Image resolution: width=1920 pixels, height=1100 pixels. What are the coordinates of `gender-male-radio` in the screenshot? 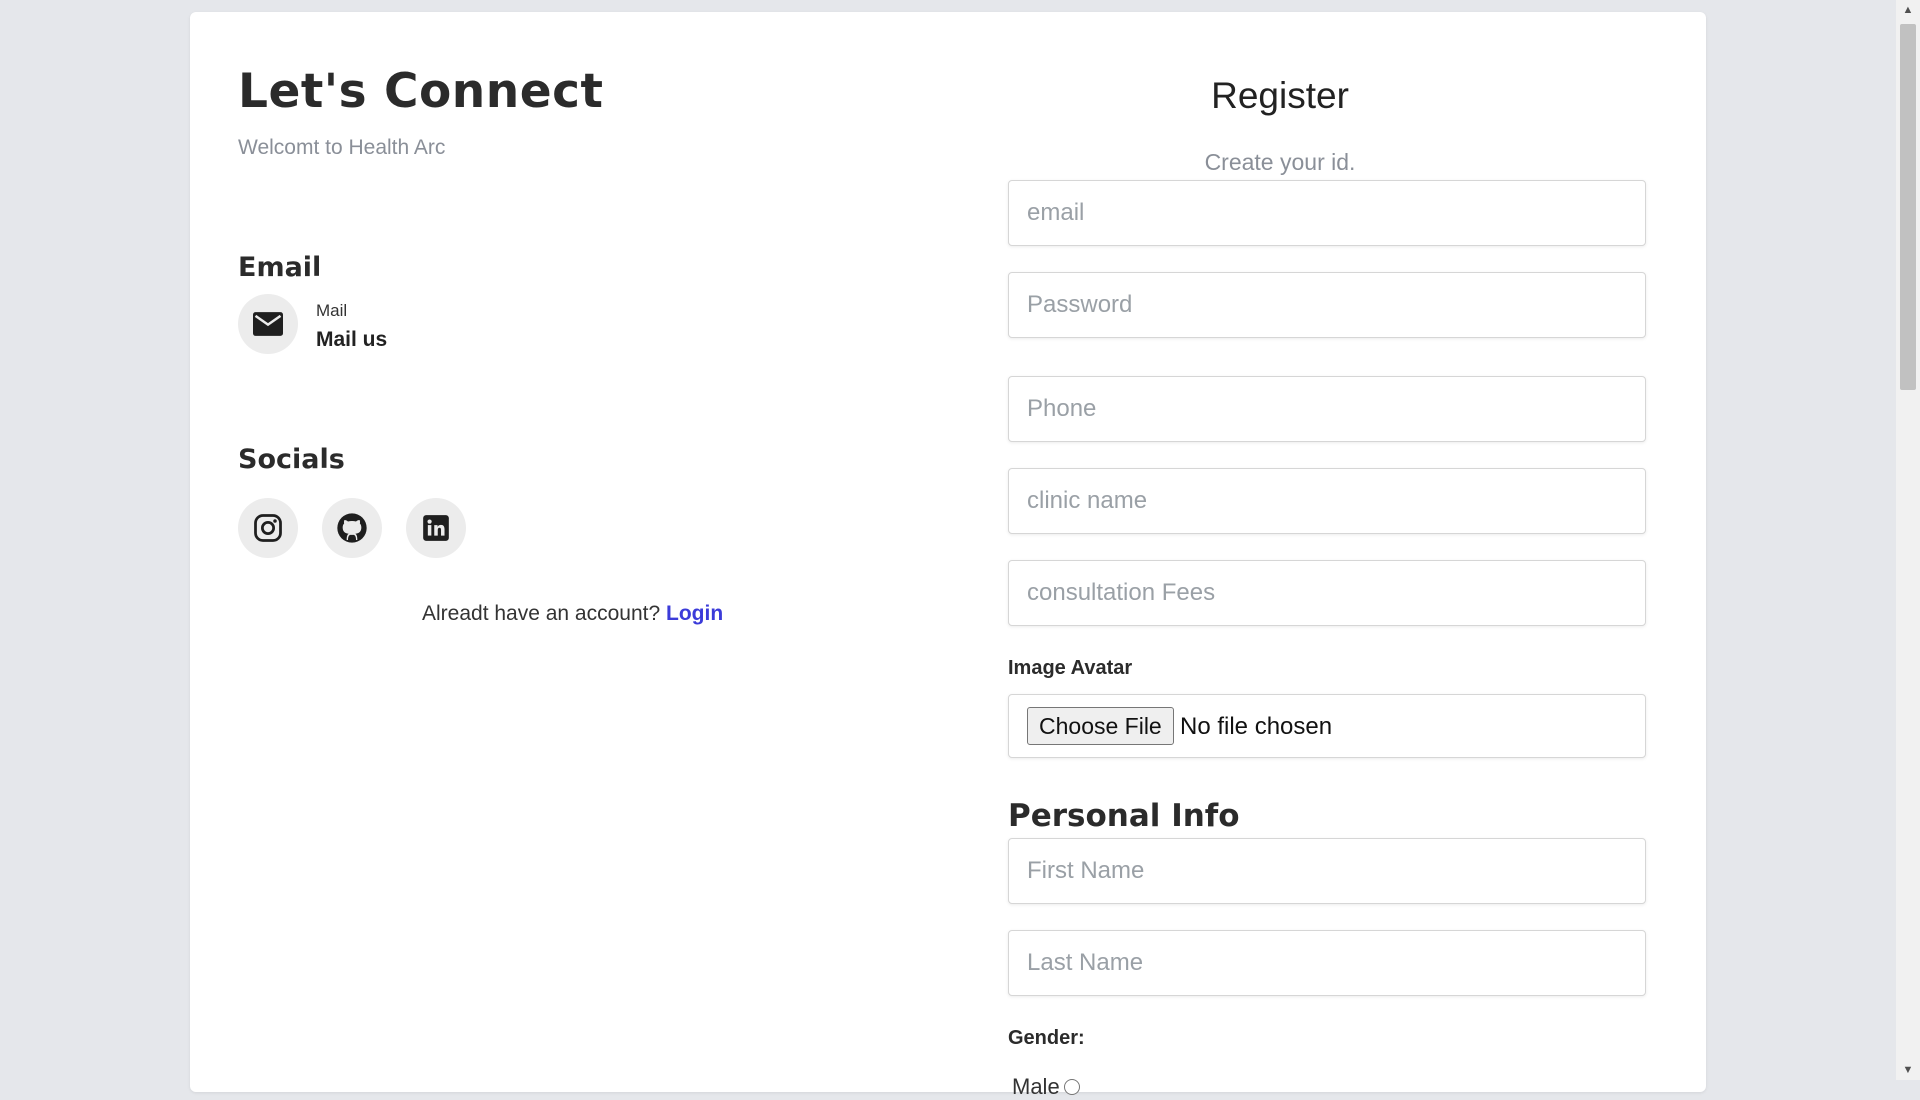 It's located at (1071, 1087).